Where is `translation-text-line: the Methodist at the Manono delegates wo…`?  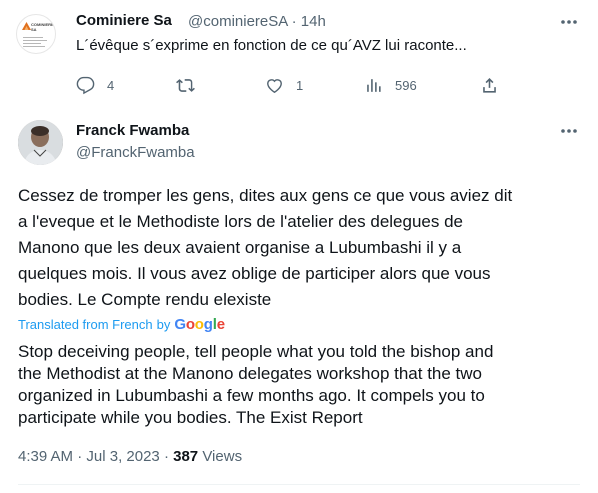
translation-text-line: the Methodist at the Manono delegates wo… is located at coordinates (250, 373).